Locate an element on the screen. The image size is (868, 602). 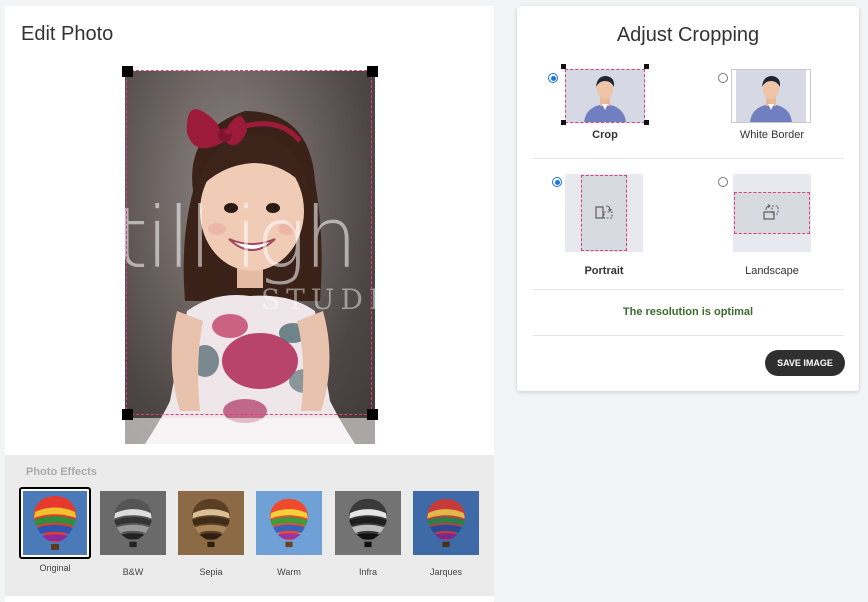
crop-handle-bottom-left is located at coordinates (127, 414).